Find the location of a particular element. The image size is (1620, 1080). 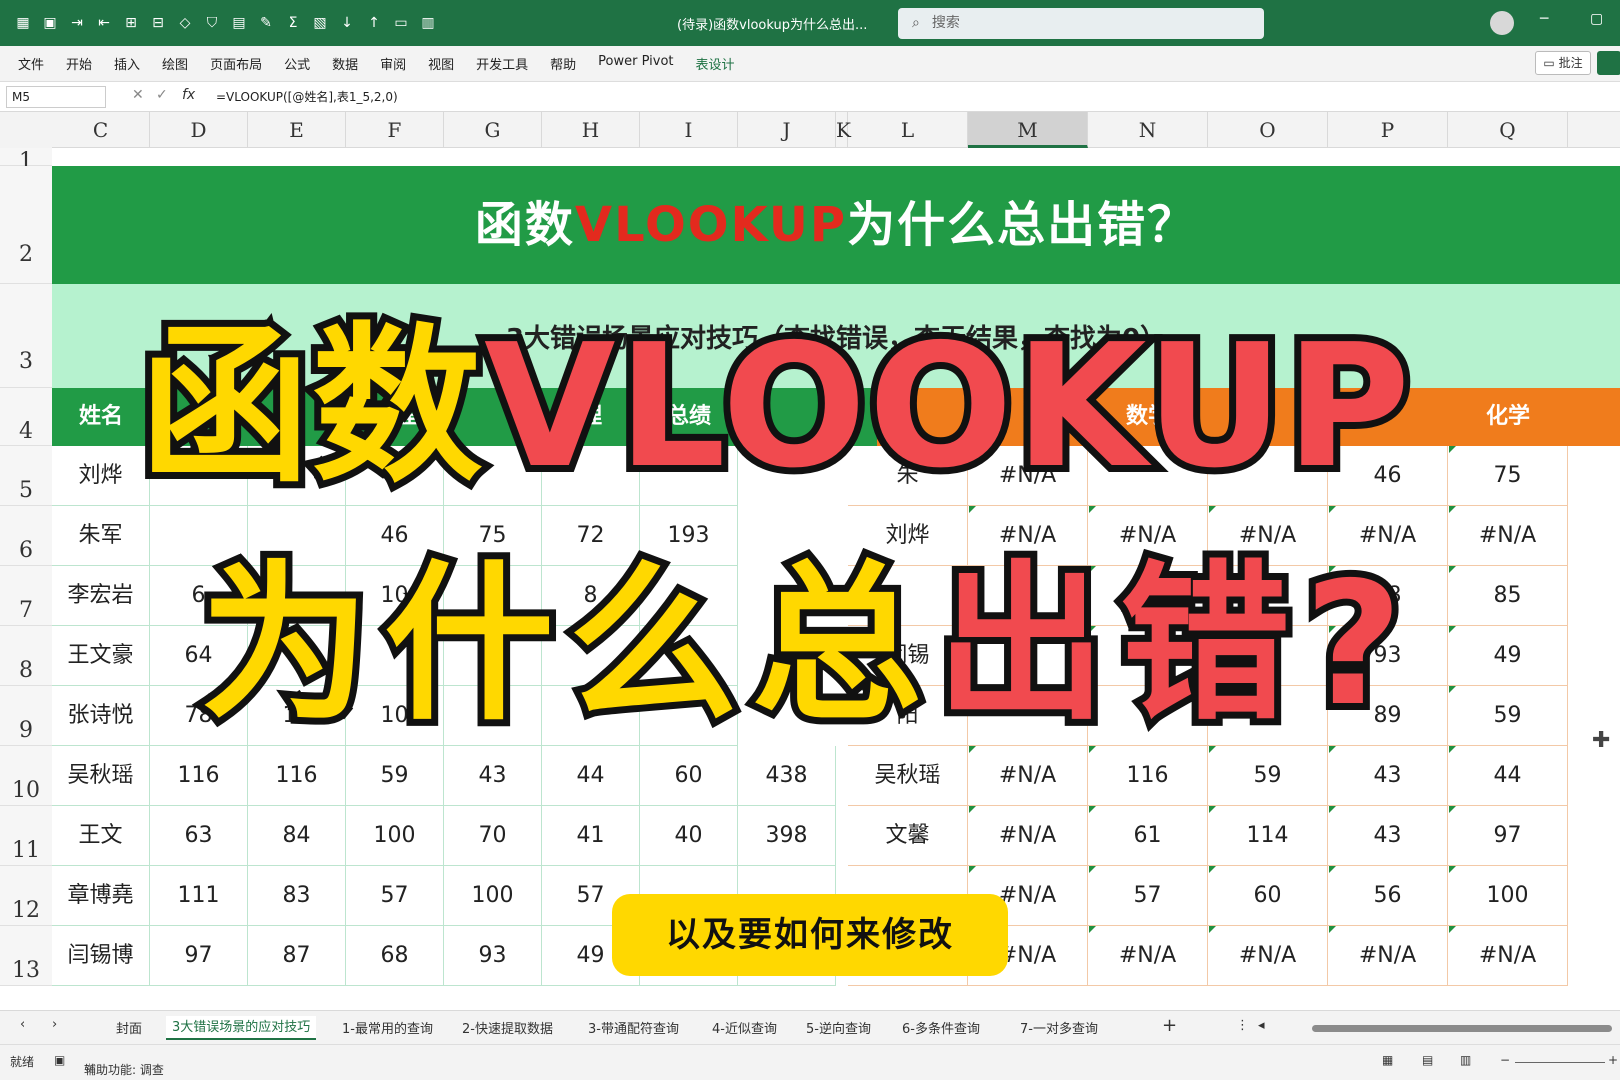

column-header-j: J is located at coordinates (787, 130).